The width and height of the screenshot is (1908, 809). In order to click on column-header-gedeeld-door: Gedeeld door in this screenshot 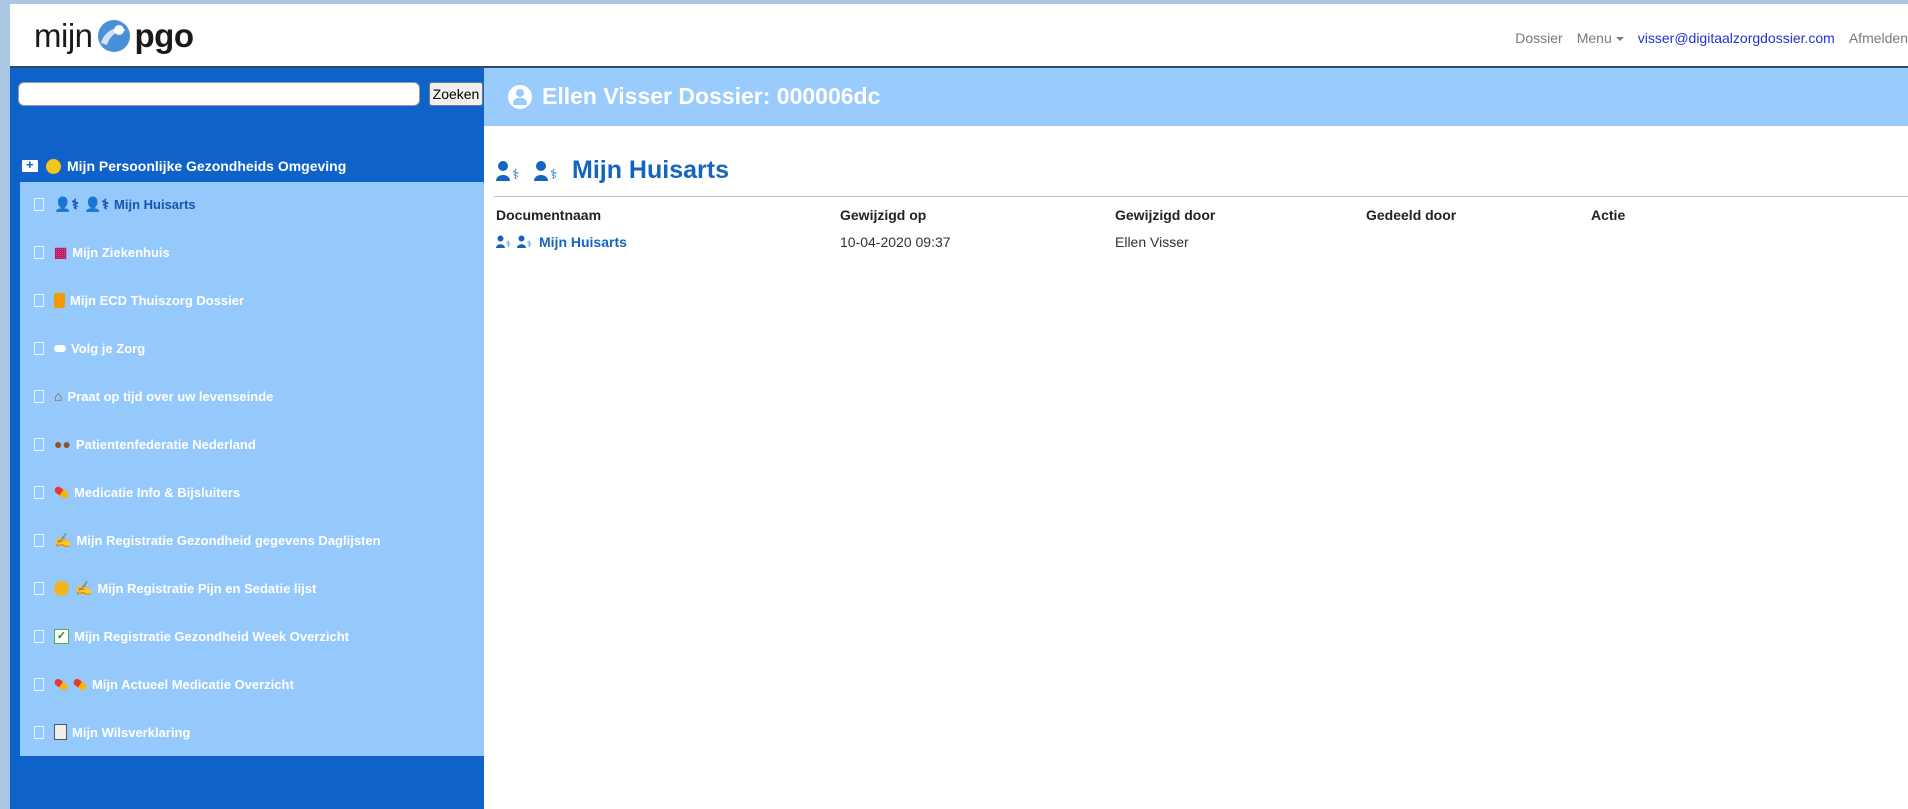, I will do `click(1411, 215)`.